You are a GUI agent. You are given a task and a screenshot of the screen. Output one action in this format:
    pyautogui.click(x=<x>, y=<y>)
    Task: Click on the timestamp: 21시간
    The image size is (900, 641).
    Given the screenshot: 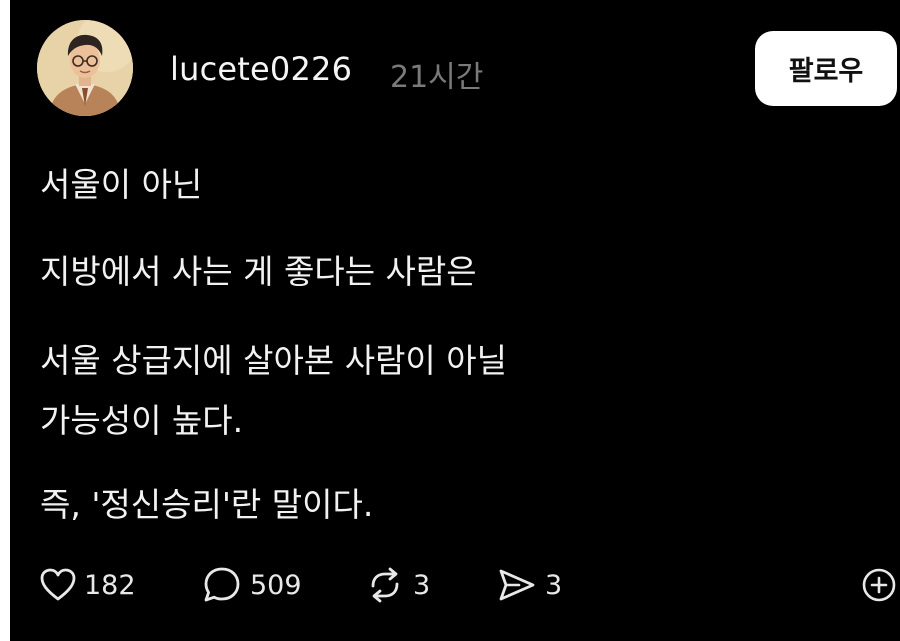 What is the action you would take?
    pyautogui.click(x=437, y=77)
    